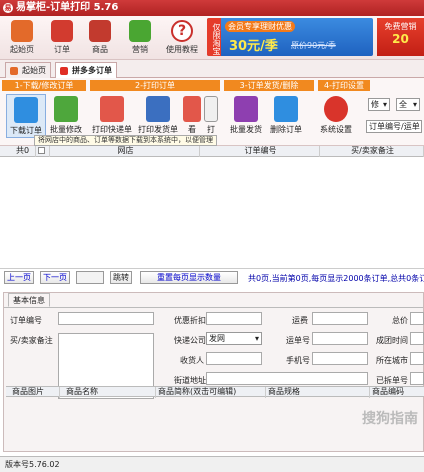 This screenshot has width=424, height=472. I want to click on tab-pdd-orders: 拼多多订单, so click(86, 70).